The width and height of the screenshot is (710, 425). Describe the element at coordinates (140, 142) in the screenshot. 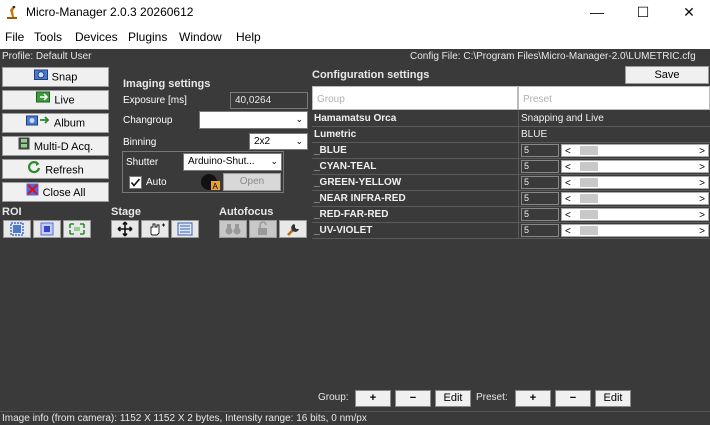

I see `binning-label: Binning` at that location.